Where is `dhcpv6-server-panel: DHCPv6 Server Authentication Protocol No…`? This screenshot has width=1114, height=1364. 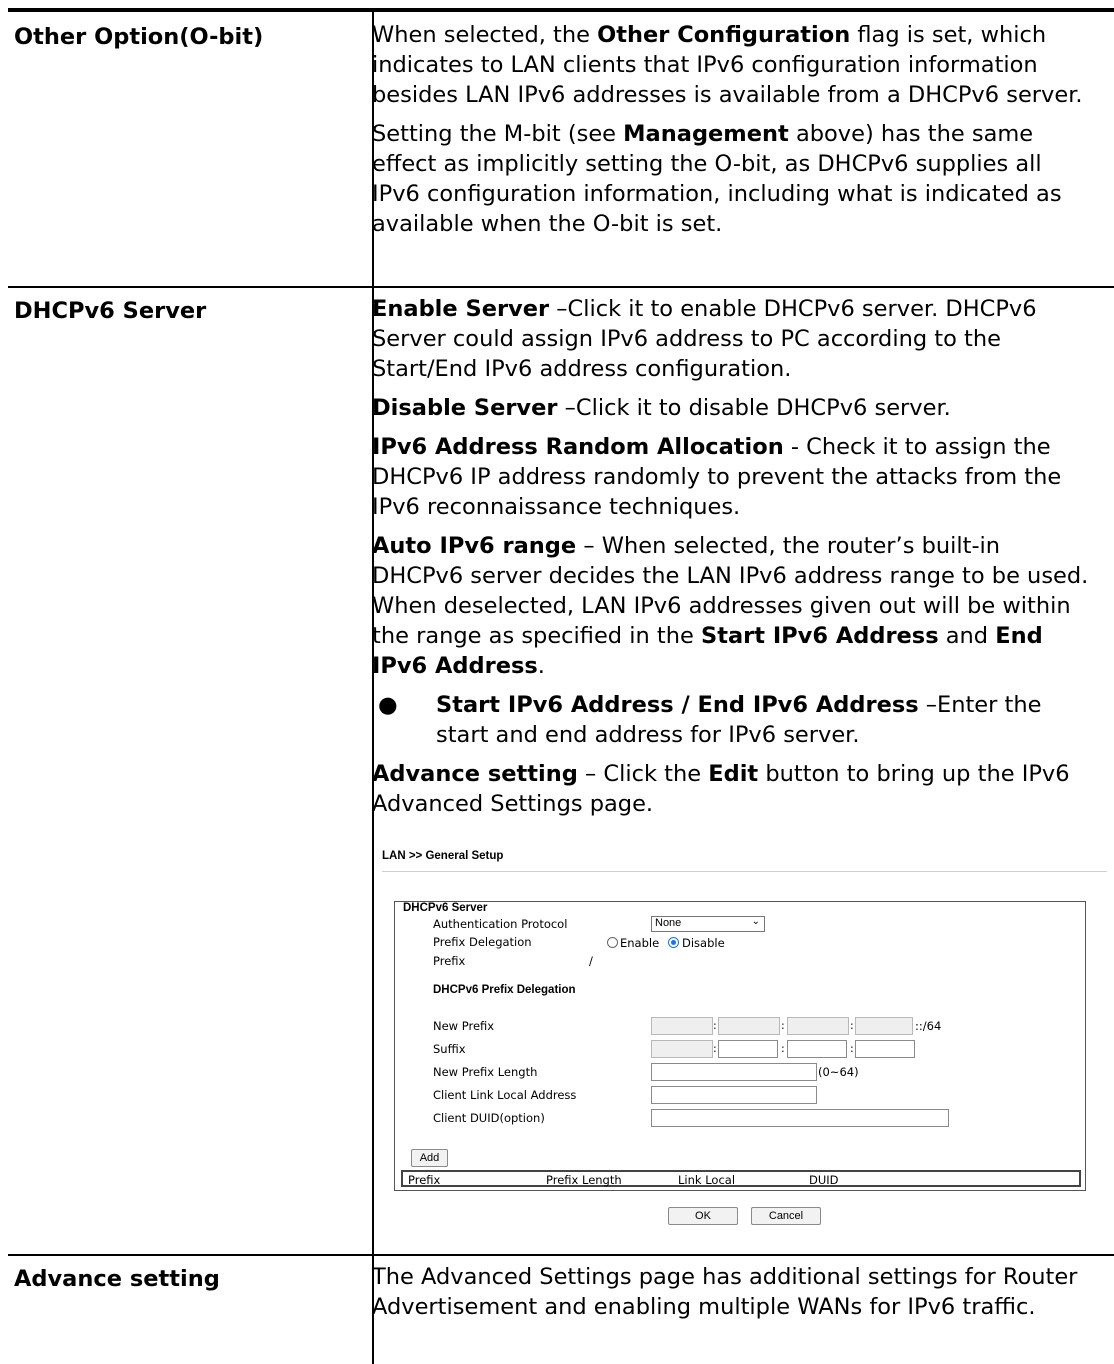
dhcpv6-server-panel: DHCPv6 Server Authentication Protocol No… is located at coordinates (740, 1046).